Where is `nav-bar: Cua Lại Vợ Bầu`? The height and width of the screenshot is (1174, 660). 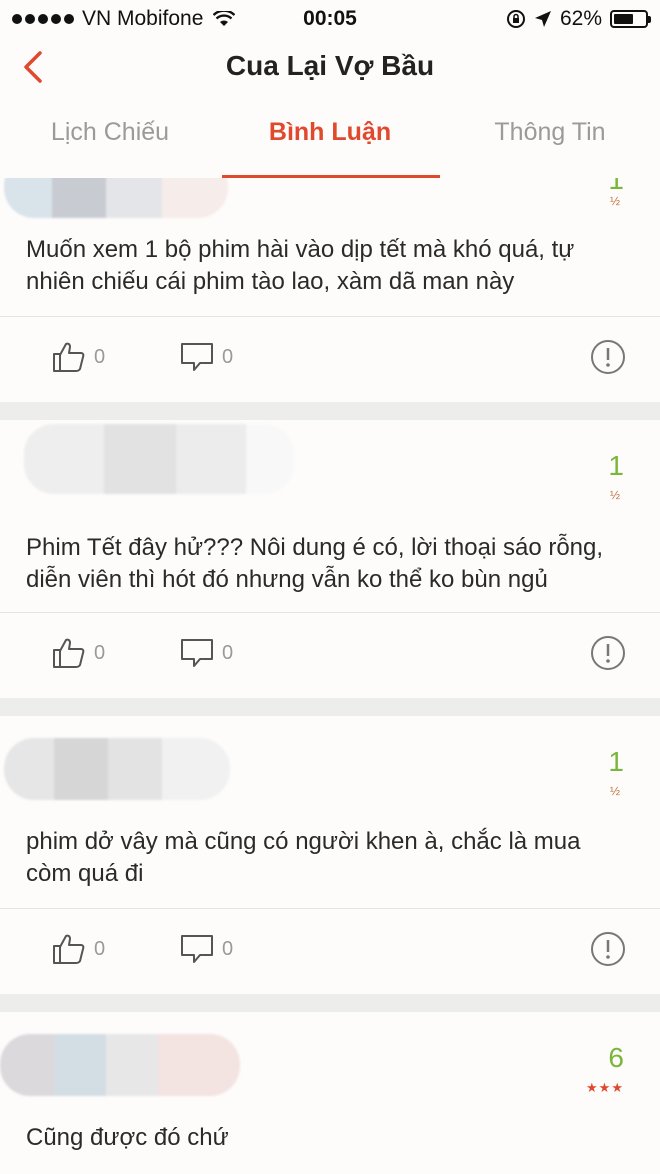 nav-bar: Cua Lại Vợ Bầu is located at coordinates (330, 69).